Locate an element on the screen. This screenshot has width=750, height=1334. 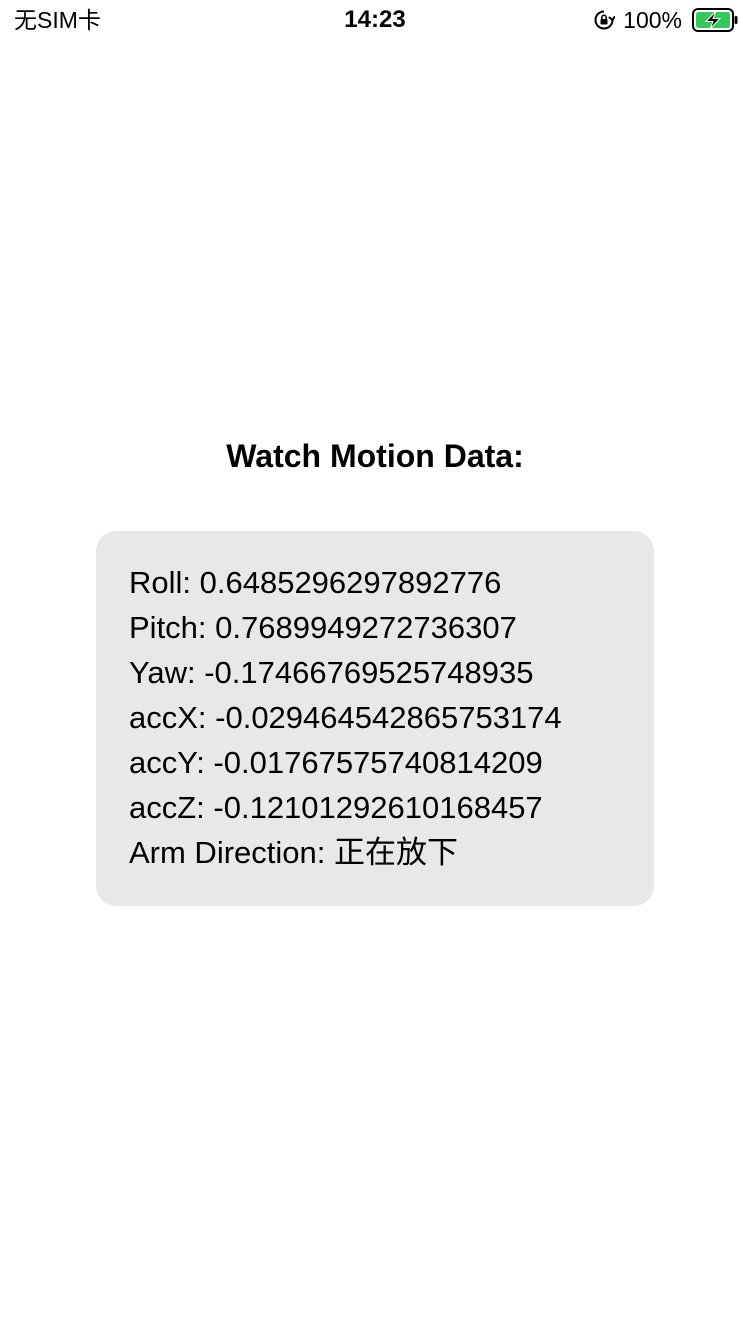
status-bar: 无SIM卡 14:23 100% is located at coordinates (375, 20).